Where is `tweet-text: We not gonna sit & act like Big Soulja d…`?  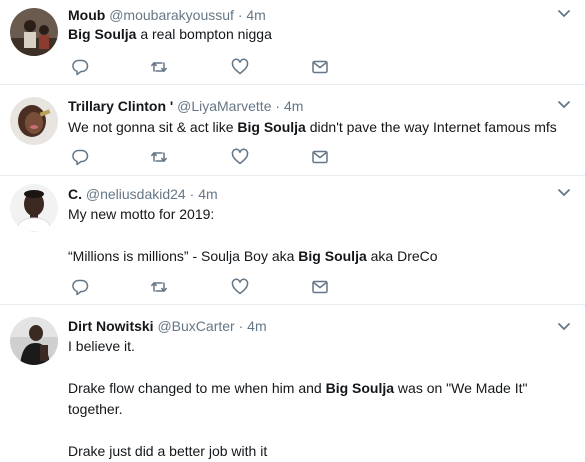 tweet-text: We not gonna sit & act like Big Soulja d… is located at coordinates (320, 127).